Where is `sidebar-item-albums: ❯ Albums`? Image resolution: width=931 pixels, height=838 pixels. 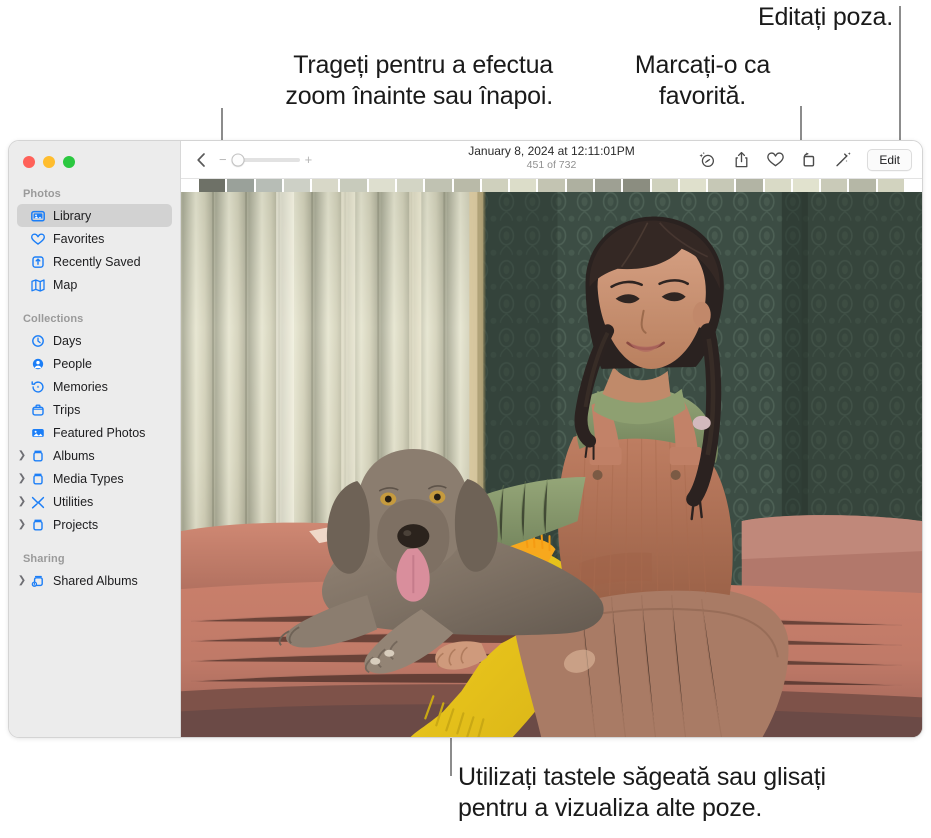
sidebar-item-albums: ❯ Albums is located at coordinates (94, 455).